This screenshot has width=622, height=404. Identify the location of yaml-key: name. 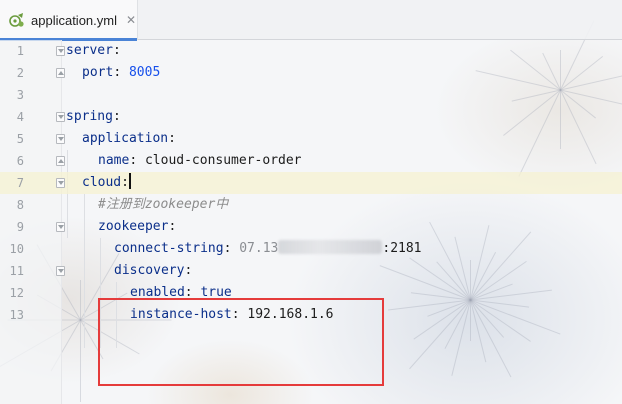
(114, 160).